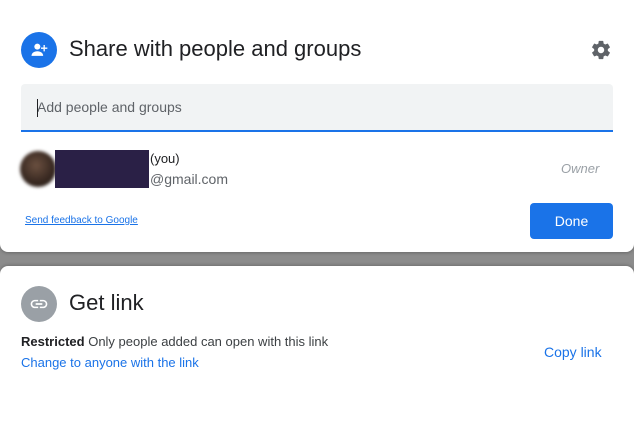  Describe the element at coordinates (81, 220) in the screenshot. I see `send-feedback-link: Send feedback to Google` at that location.